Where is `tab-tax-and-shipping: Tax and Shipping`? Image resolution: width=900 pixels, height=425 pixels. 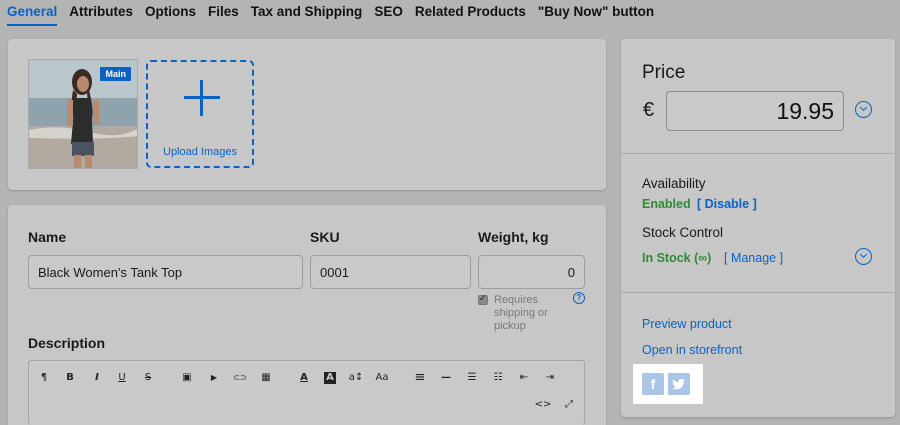
tab-tax-and-shipping: Tax and Shipping is located at coordinates (307, 13).